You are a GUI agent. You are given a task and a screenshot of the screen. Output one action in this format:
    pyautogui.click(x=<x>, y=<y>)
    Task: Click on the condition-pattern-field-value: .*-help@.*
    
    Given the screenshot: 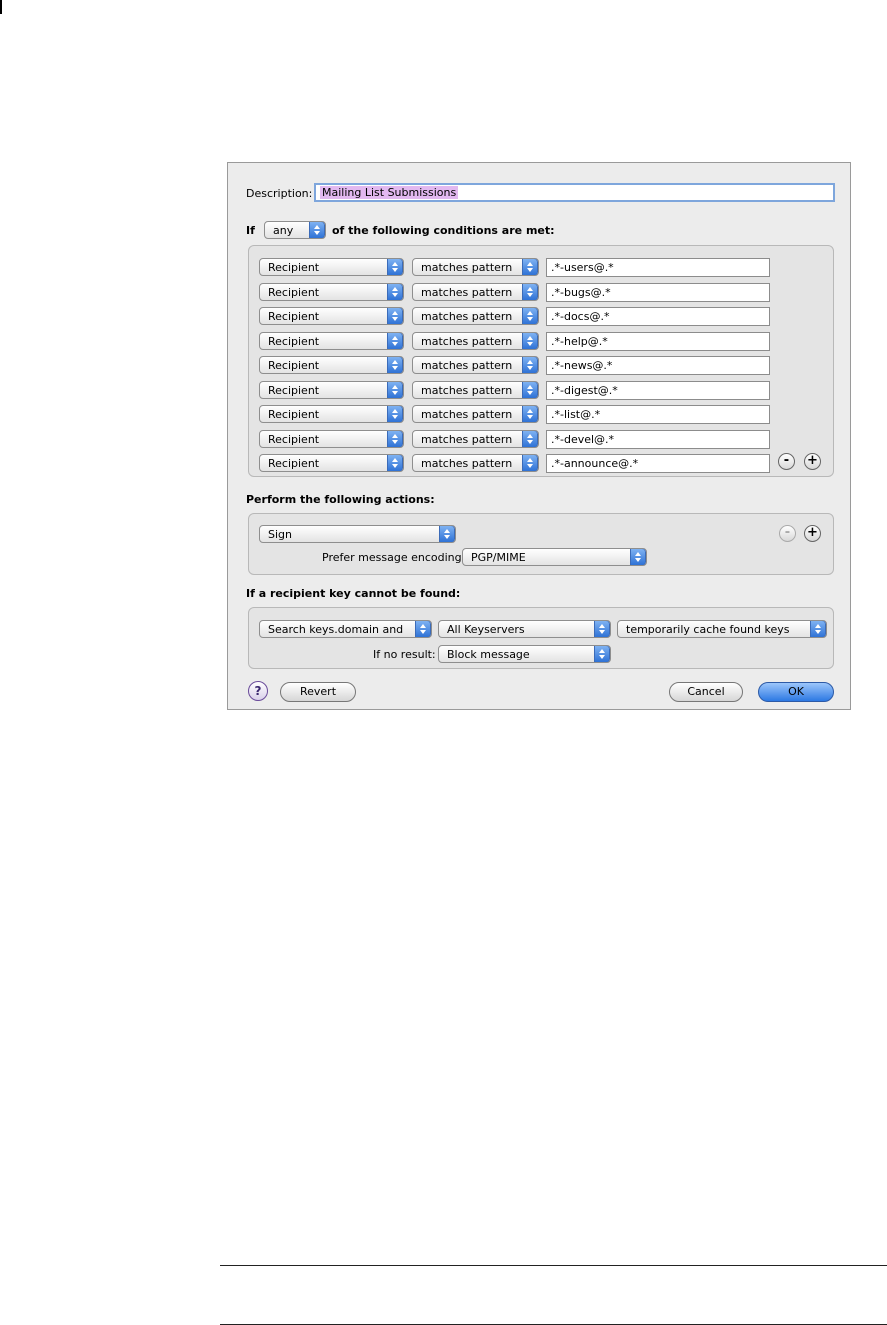 What is the action you would take?
    pyautogui.click(x=579, y=341)
    